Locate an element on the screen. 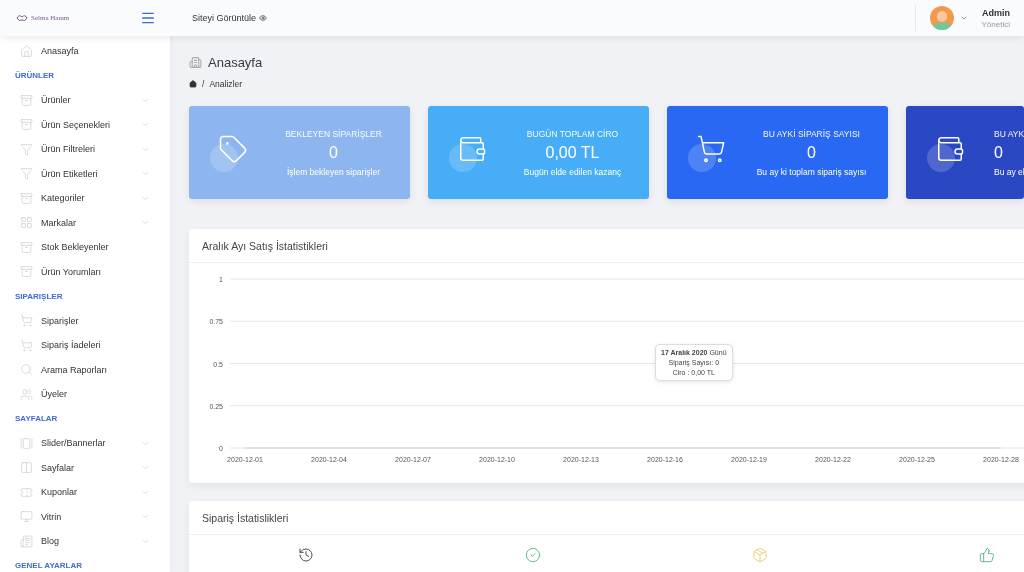  tag-icon is located at coordinates (229, 152).